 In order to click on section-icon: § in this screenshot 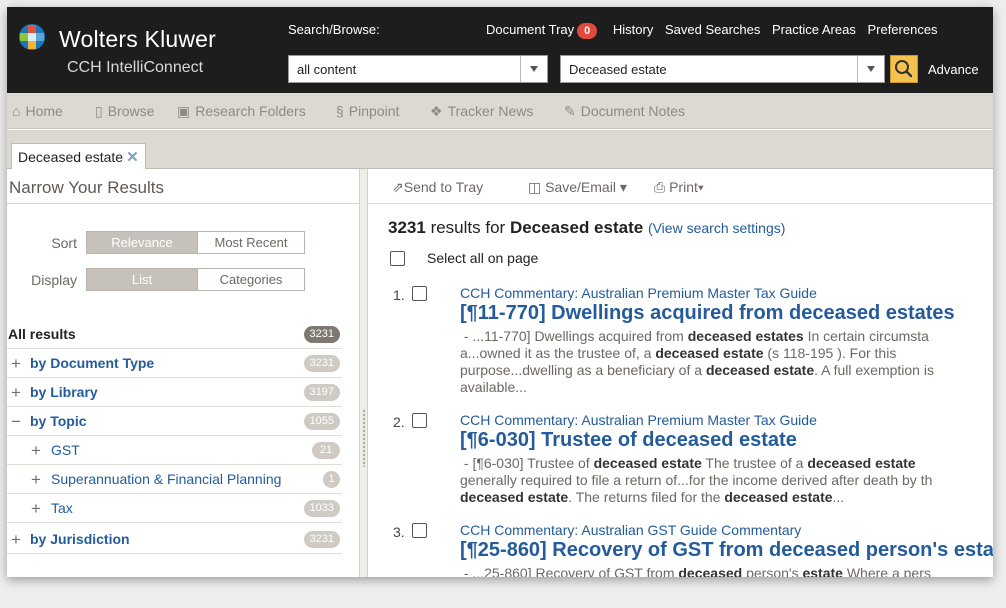, I will do `click(340, 111)`.